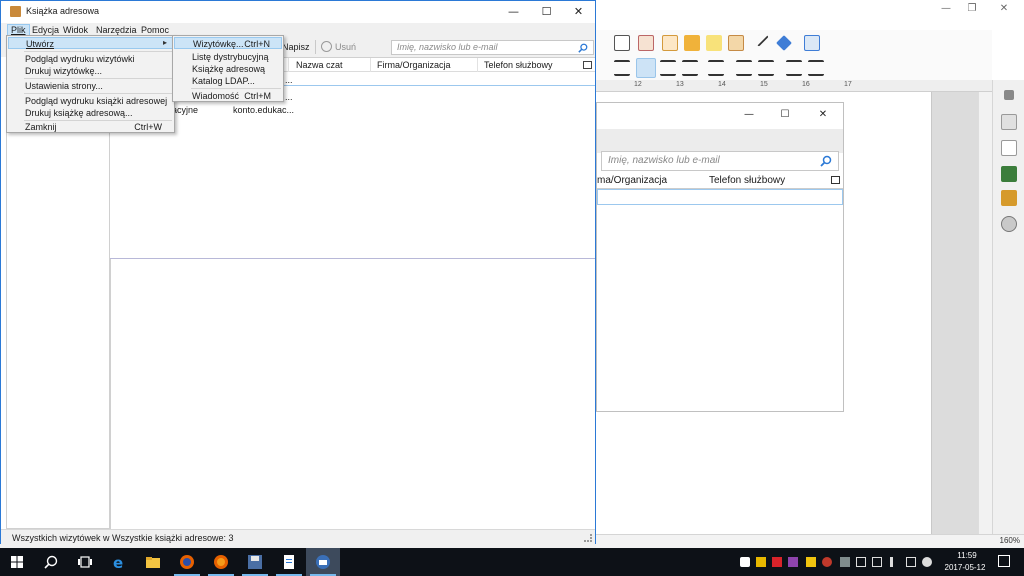  Describe the element at coordinates (744, 68) in the screenshot. I see `bg-paragraph-spacing-icon` at that location.